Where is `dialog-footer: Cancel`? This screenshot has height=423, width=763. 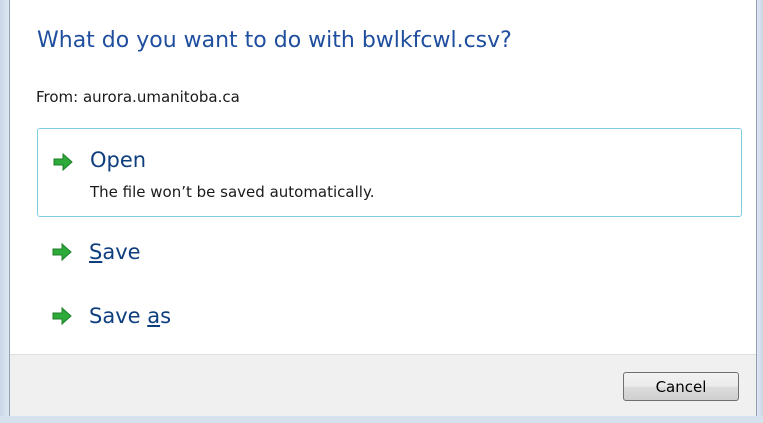 dialog-footer: Cancel is located at coordinates (383, 385).